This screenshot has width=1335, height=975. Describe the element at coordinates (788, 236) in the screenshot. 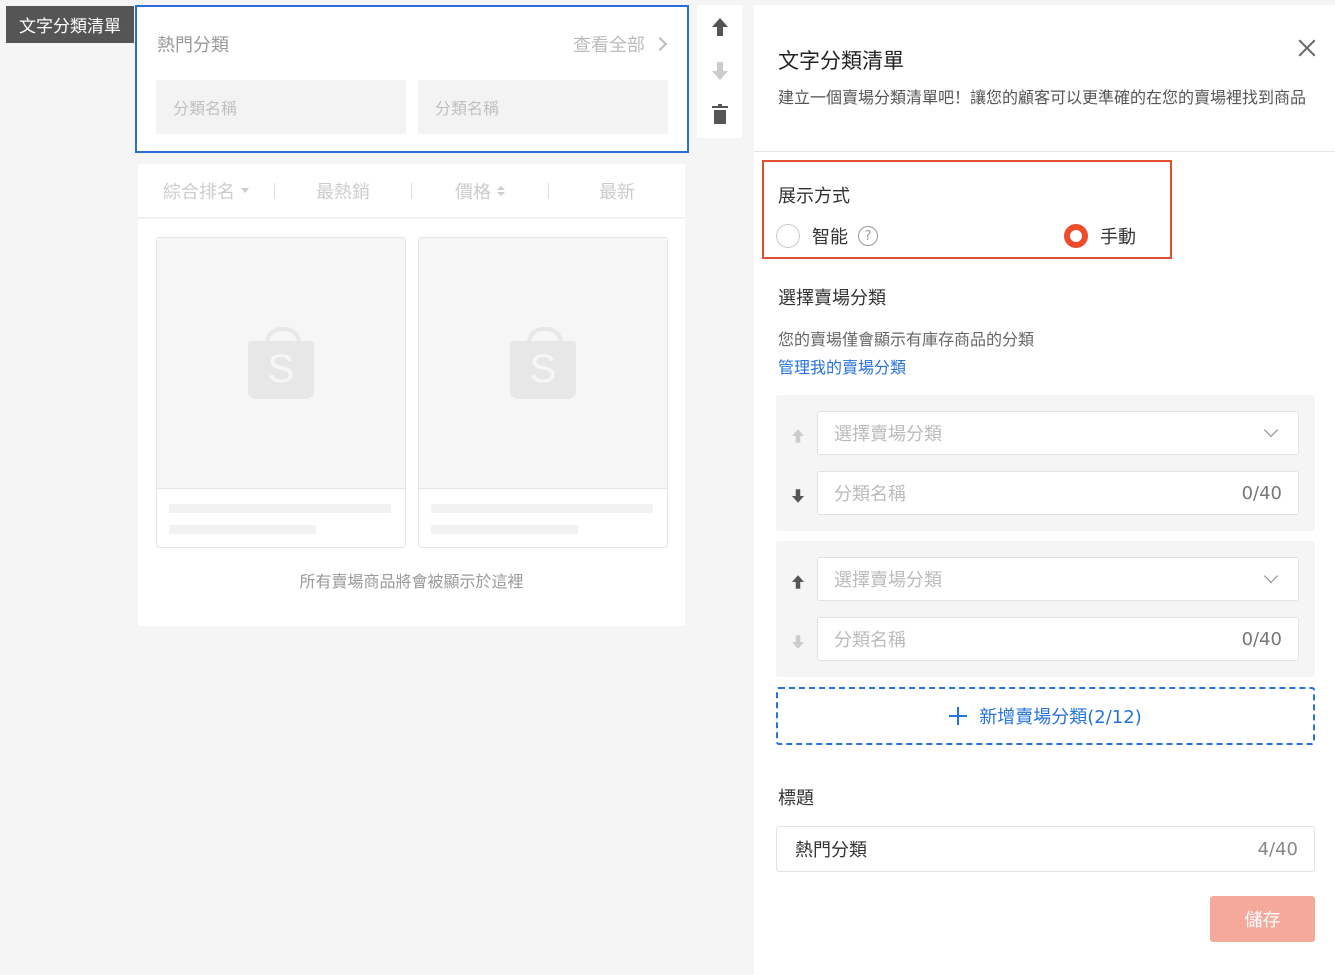

I see `radio-off-icon` at that location.